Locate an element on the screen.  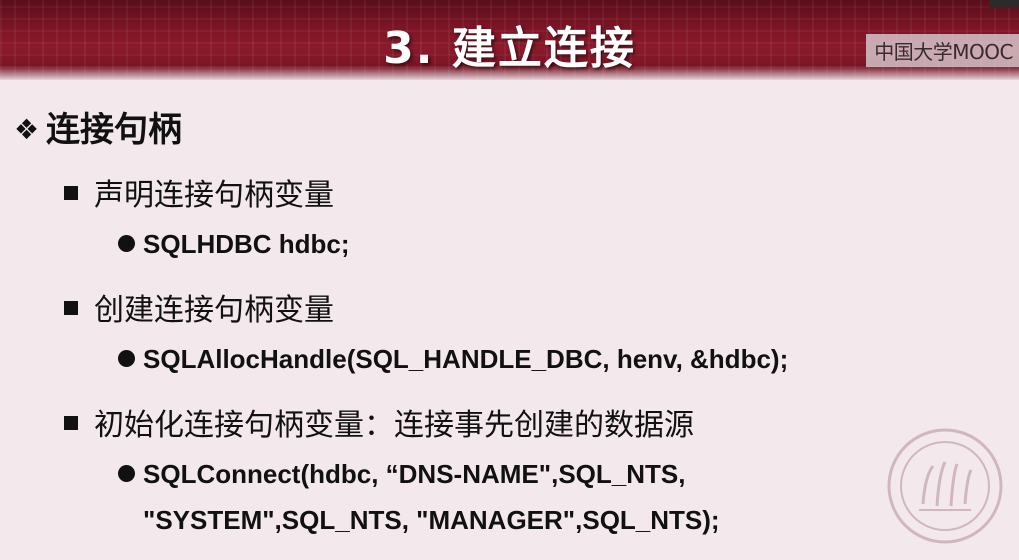
bullet-item-1: 声明连接句柄变量 is located at coordinates (199, 192).